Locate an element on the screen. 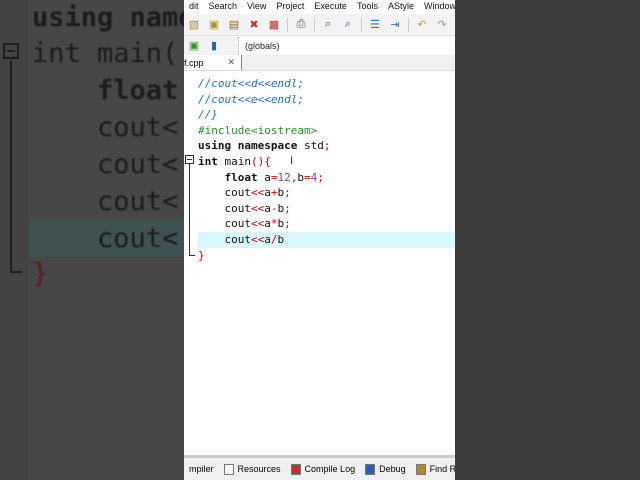  background-fold-end is located at coordinates (16, 272).